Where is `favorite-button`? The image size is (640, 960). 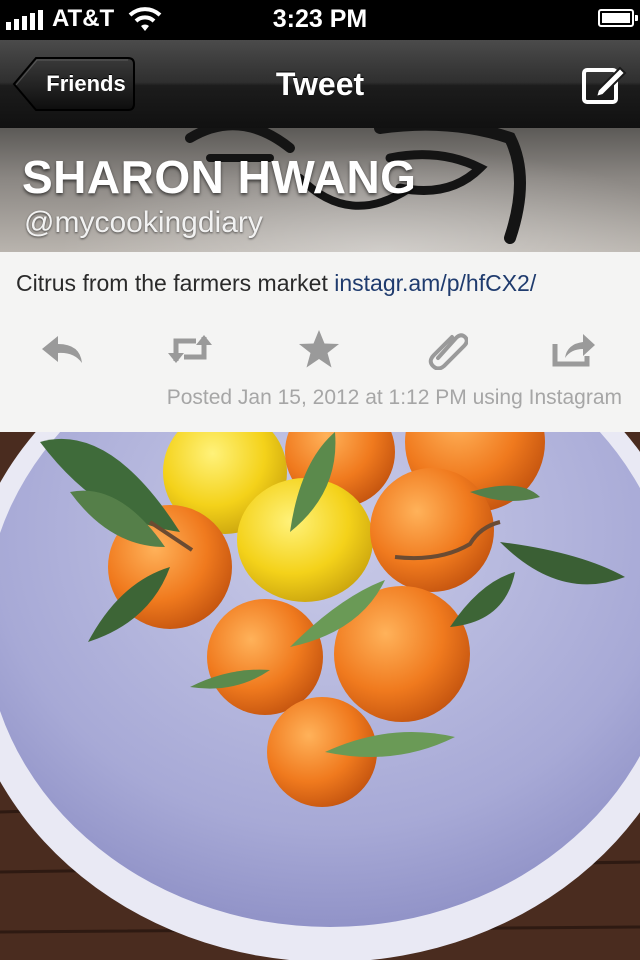
favorite-button is located at coordinates (319, 349).